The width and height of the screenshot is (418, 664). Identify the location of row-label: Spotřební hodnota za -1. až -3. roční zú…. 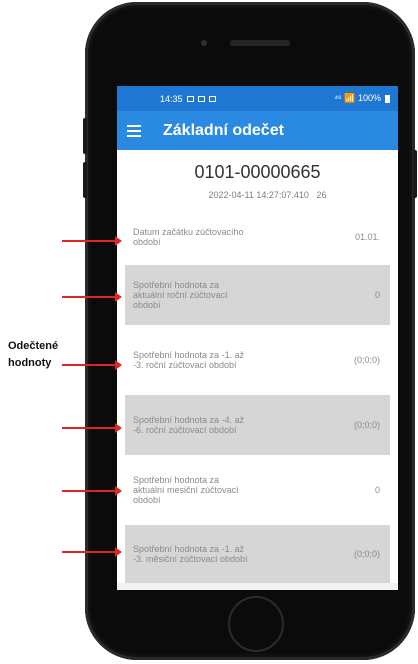
(189, 360).